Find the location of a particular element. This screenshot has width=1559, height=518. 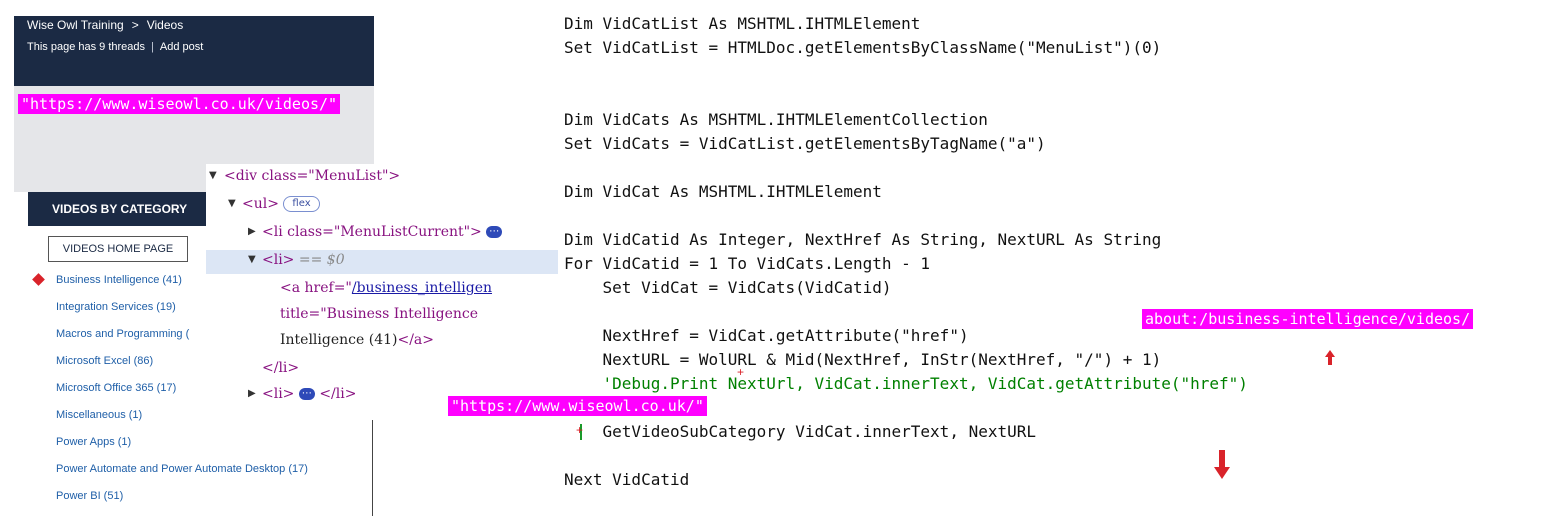

breadcrumb-home-link: Wise Owl Training is located at coordinates (75, 25).